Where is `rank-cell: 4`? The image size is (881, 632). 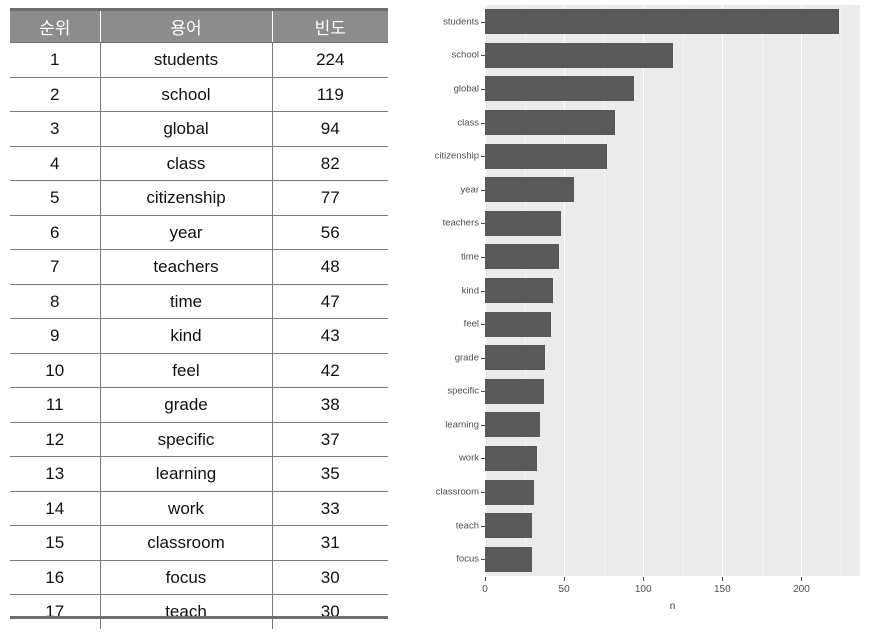 rank-cell: 4 is located at coordinates (55, 163).